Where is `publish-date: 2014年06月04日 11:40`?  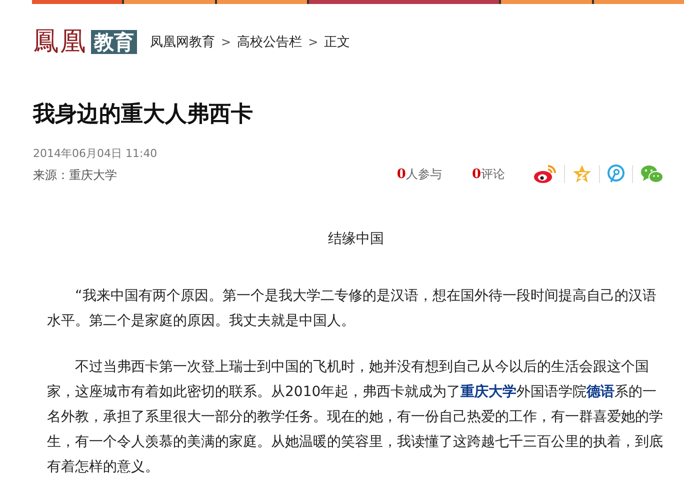 publish-date: 2014年06月04日 11:40 is located at coordinates (95, 153).